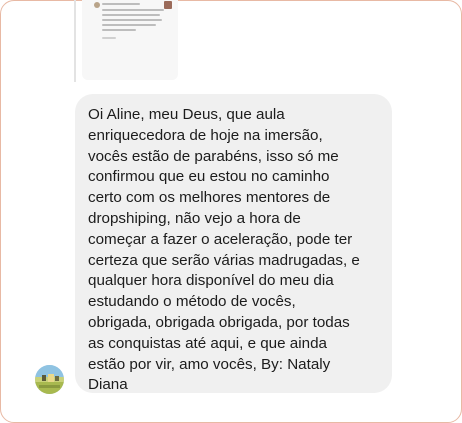  I want to click on profile-photo-icon, so click(49, 379).